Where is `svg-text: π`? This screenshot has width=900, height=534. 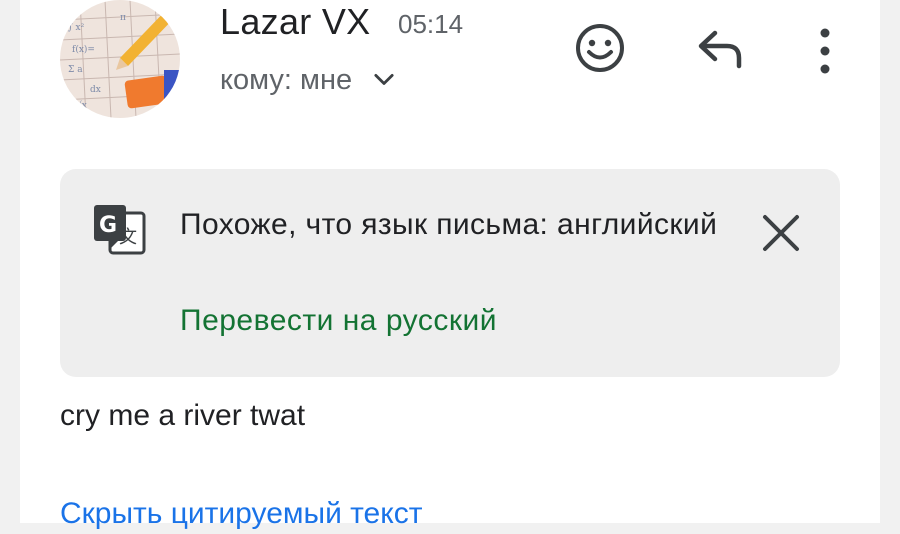
svg-text: π is located at coordinates (123, 18).